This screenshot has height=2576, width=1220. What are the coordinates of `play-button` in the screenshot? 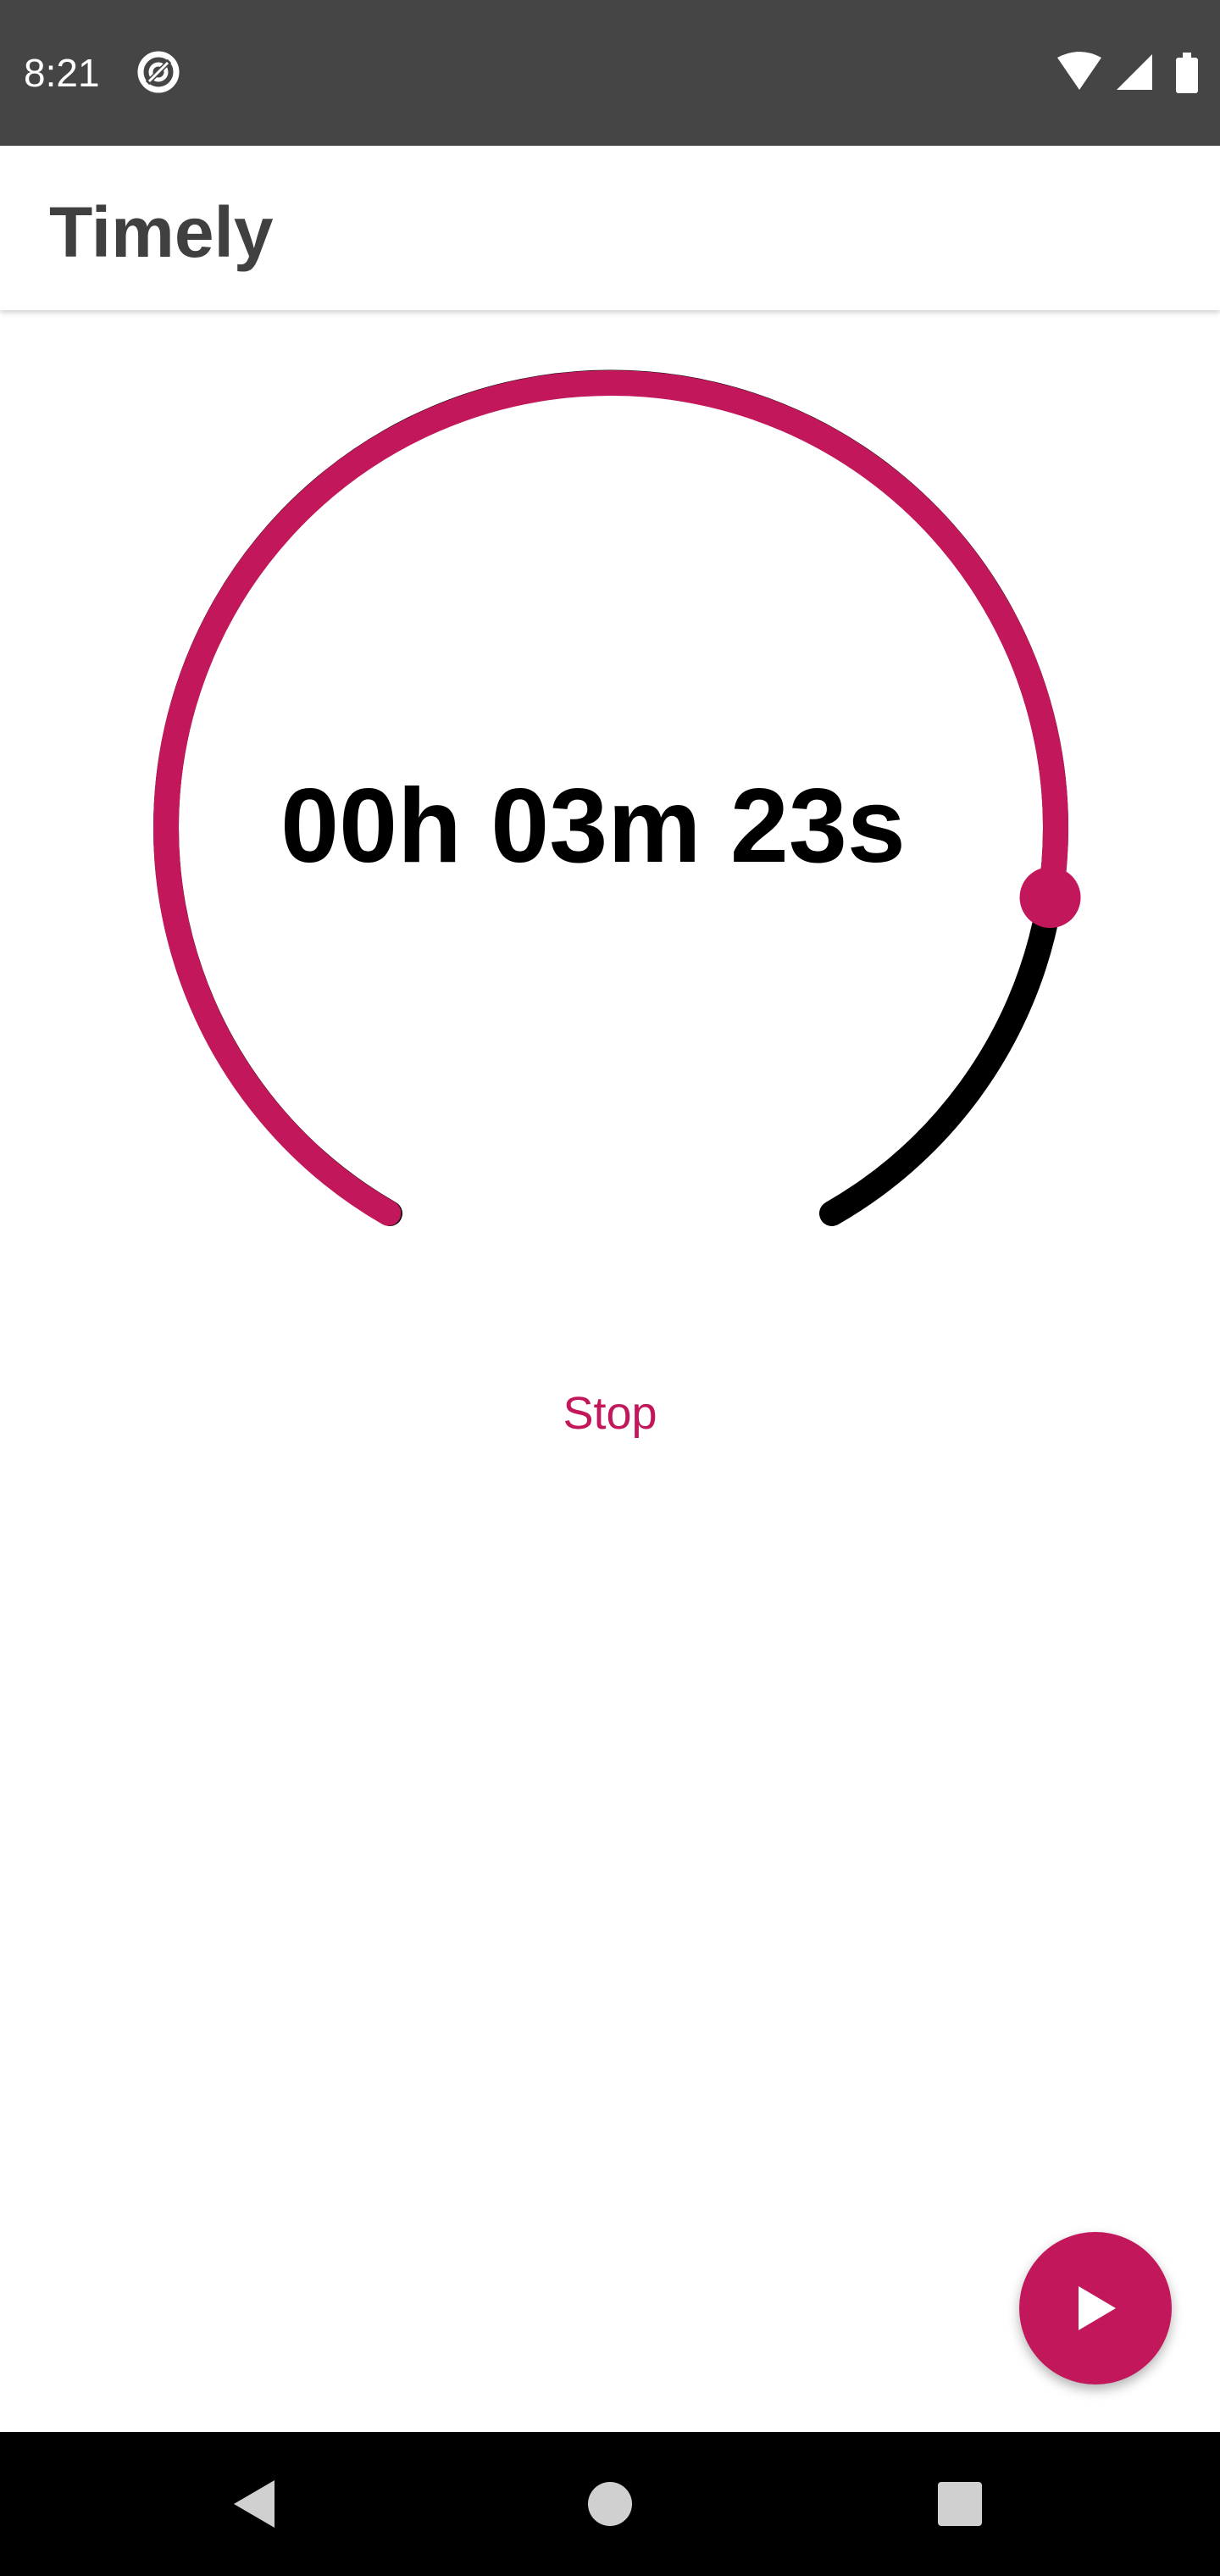 It's located at (1095, 2308).